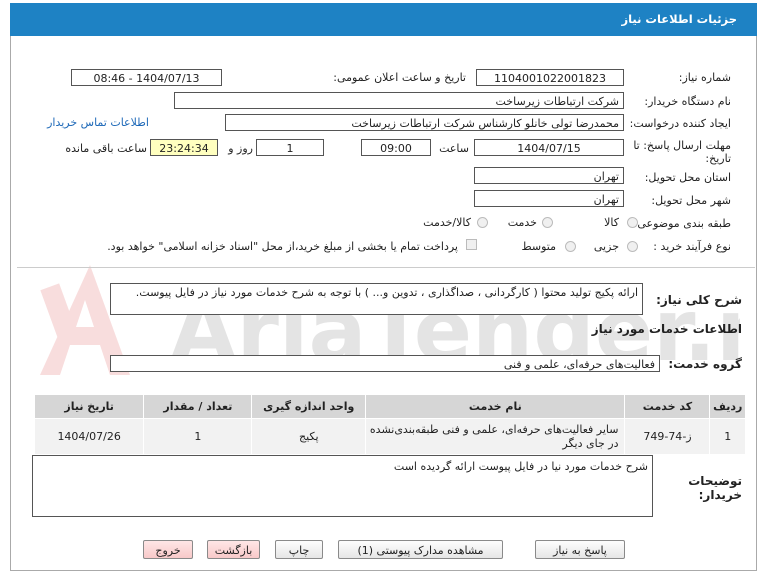 This screenshot has height=574, width=761. Describe the element at coordinates (632, 222) in the screenshot. I see `category-radio-goods` at that location.